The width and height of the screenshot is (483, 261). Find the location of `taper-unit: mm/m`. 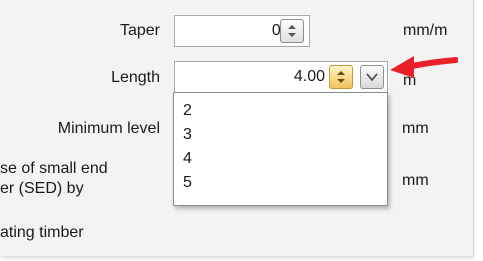

taper-unit: mm/m is located at coordinates (425, 30).